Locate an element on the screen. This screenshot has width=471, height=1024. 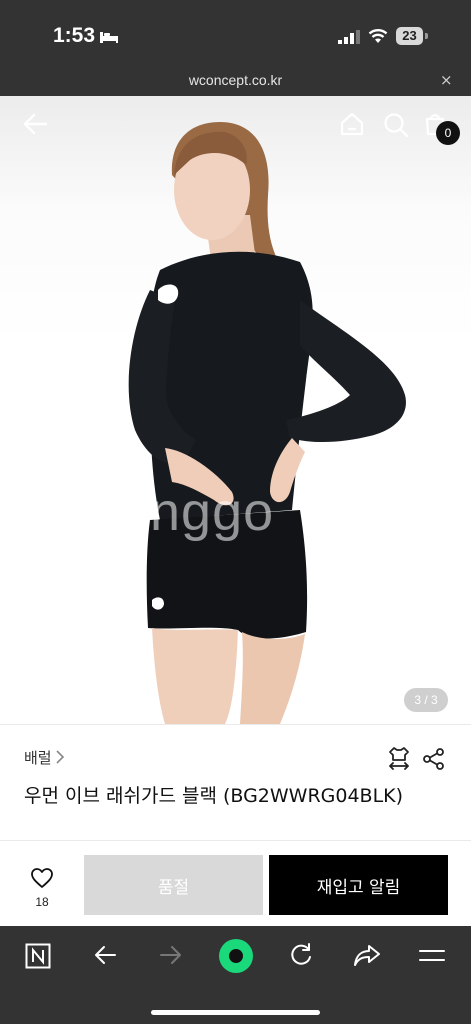
url-text: wconcept.co.kr is located at coordinates (235, 80).